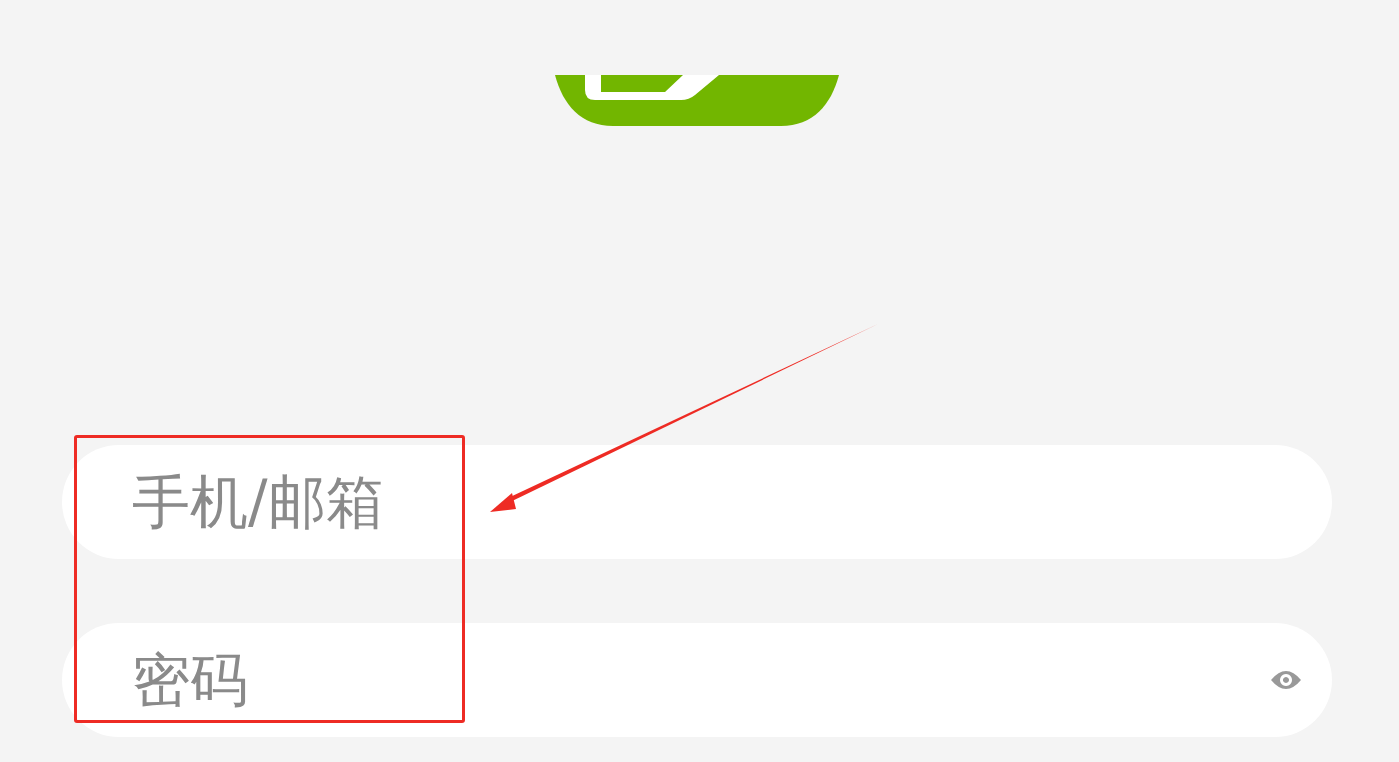 This screenshot has height=762, width=1399. What do you see at coordinates (697, 100) in the screenshot?
I see `logo-icon` at bounding box center [697, 100].